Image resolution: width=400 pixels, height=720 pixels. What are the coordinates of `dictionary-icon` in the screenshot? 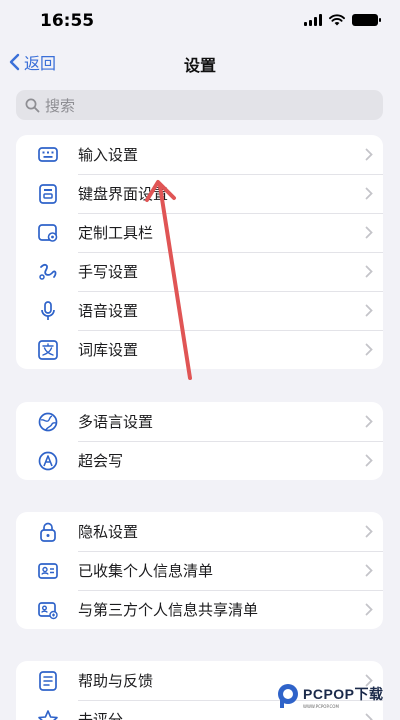 It's located at (47, 350).